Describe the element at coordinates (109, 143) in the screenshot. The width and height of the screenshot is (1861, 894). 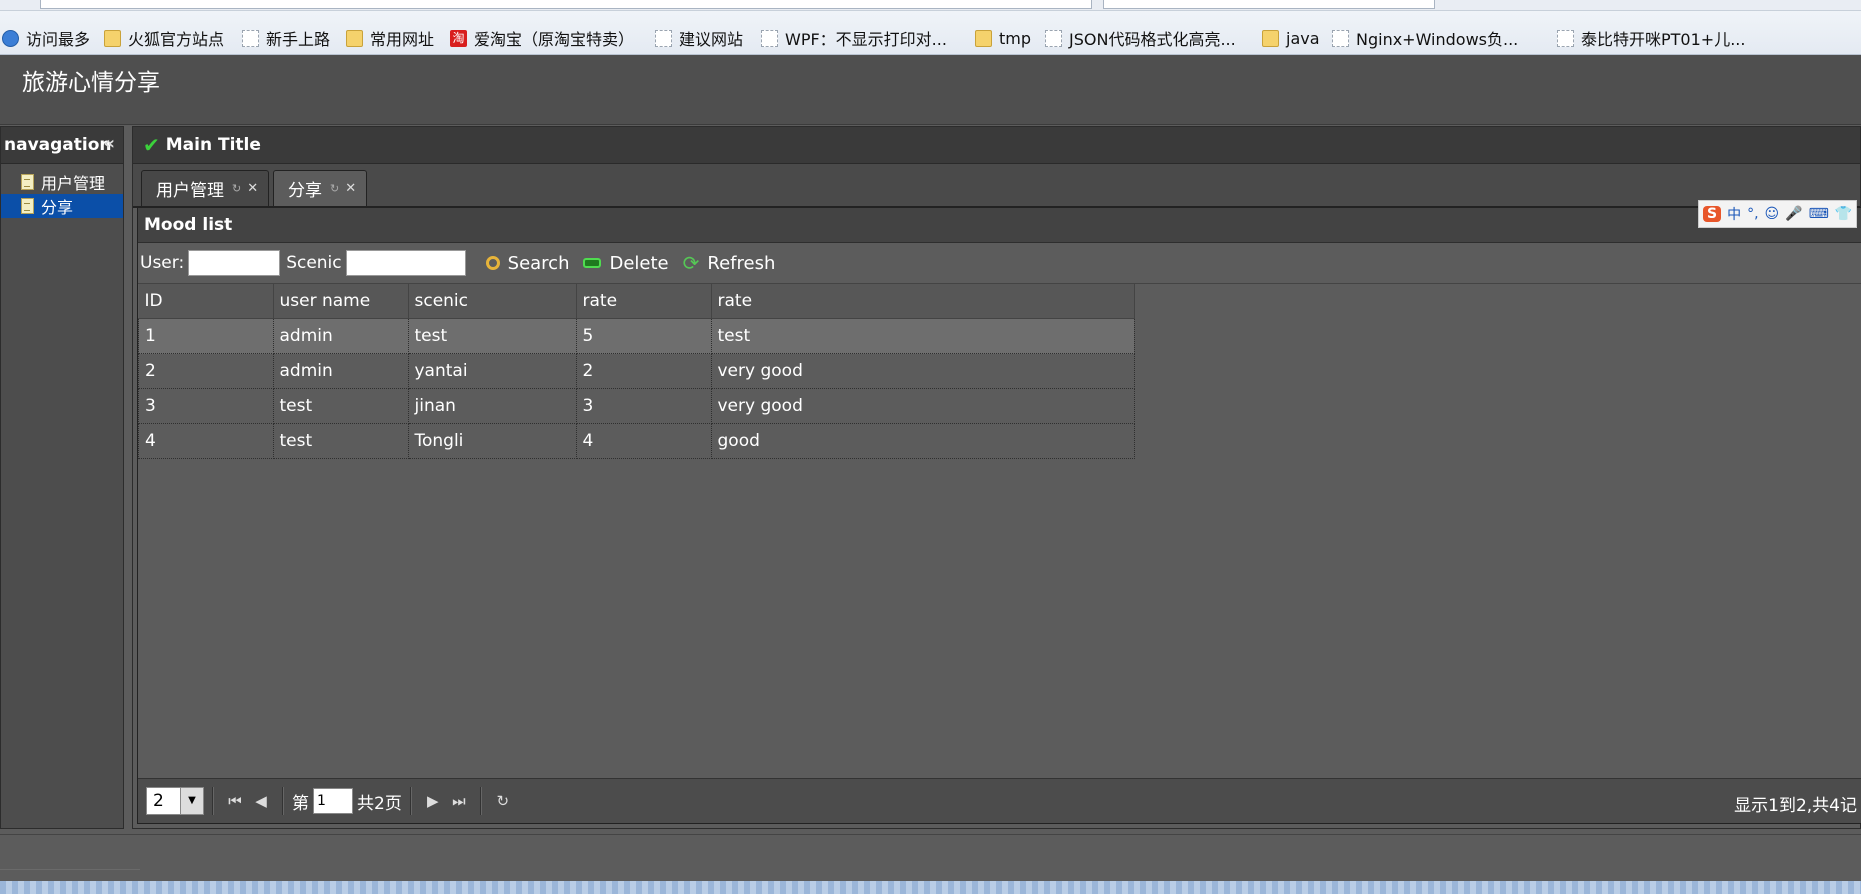
I see `collapse-icon: «` at that location.